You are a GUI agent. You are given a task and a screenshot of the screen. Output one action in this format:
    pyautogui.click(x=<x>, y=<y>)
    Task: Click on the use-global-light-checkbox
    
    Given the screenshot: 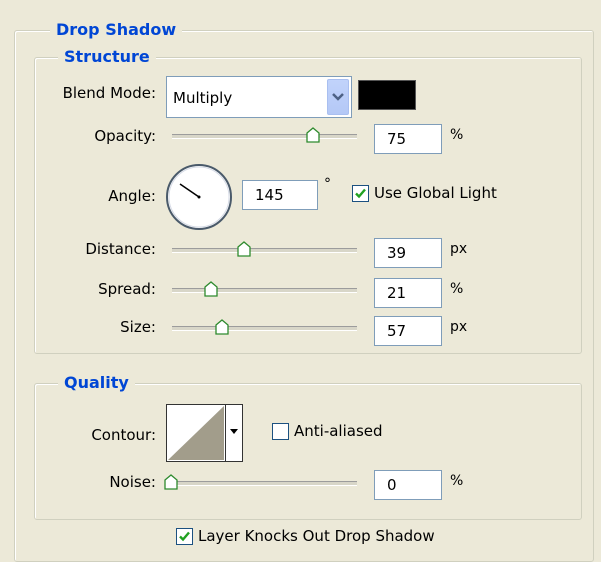 What is the action you would take?
    pyautogui.click(x=360, y=193)
    